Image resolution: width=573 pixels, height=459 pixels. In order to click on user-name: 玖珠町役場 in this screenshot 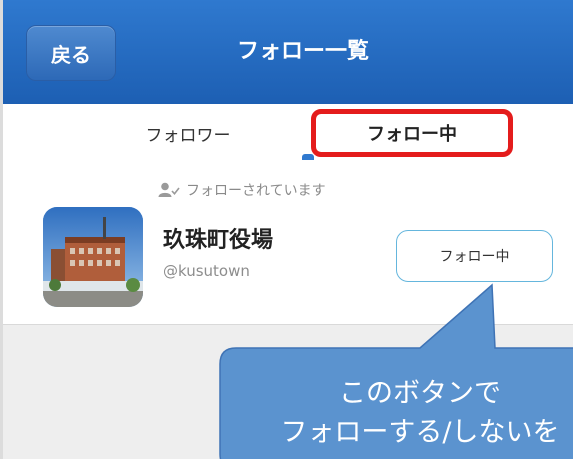, I will do `click(218, 240)`.